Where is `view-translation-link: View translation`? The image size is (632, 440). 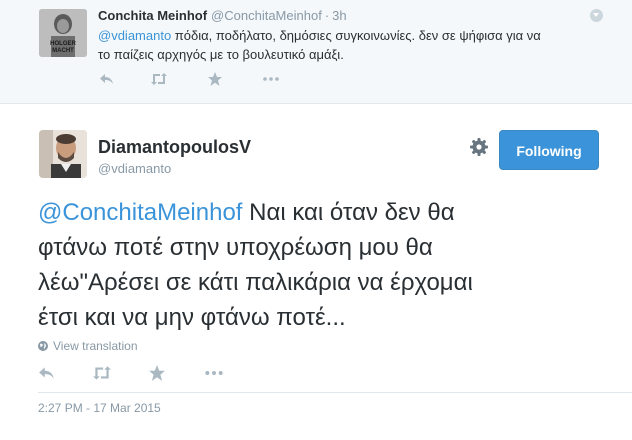 view-translation-link: View translation is located at coordinates (88, 346).